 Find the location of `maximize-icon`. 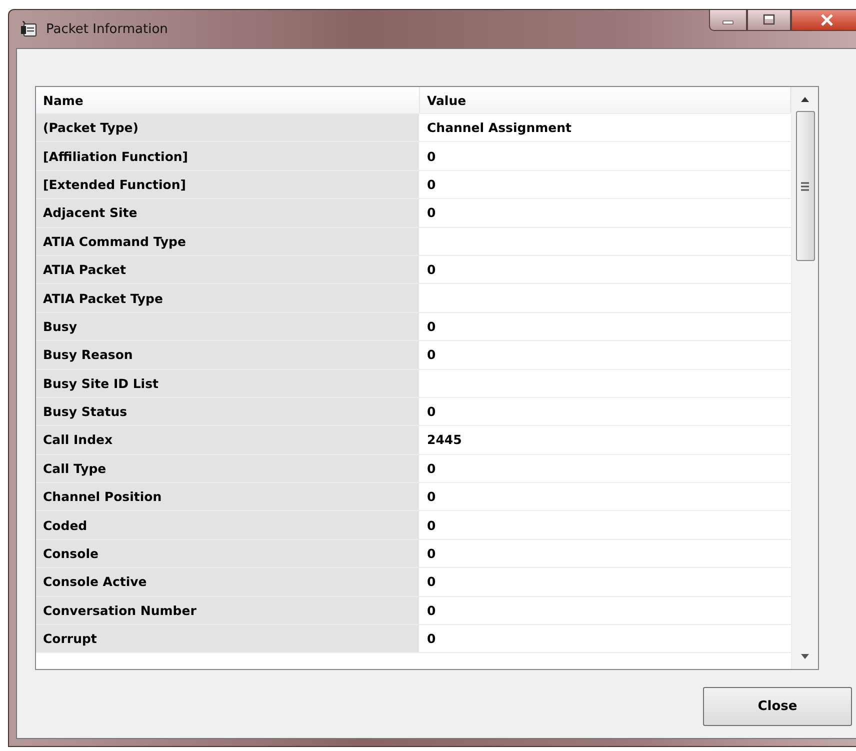

maximize-icon is located at coordinates (769, 20).